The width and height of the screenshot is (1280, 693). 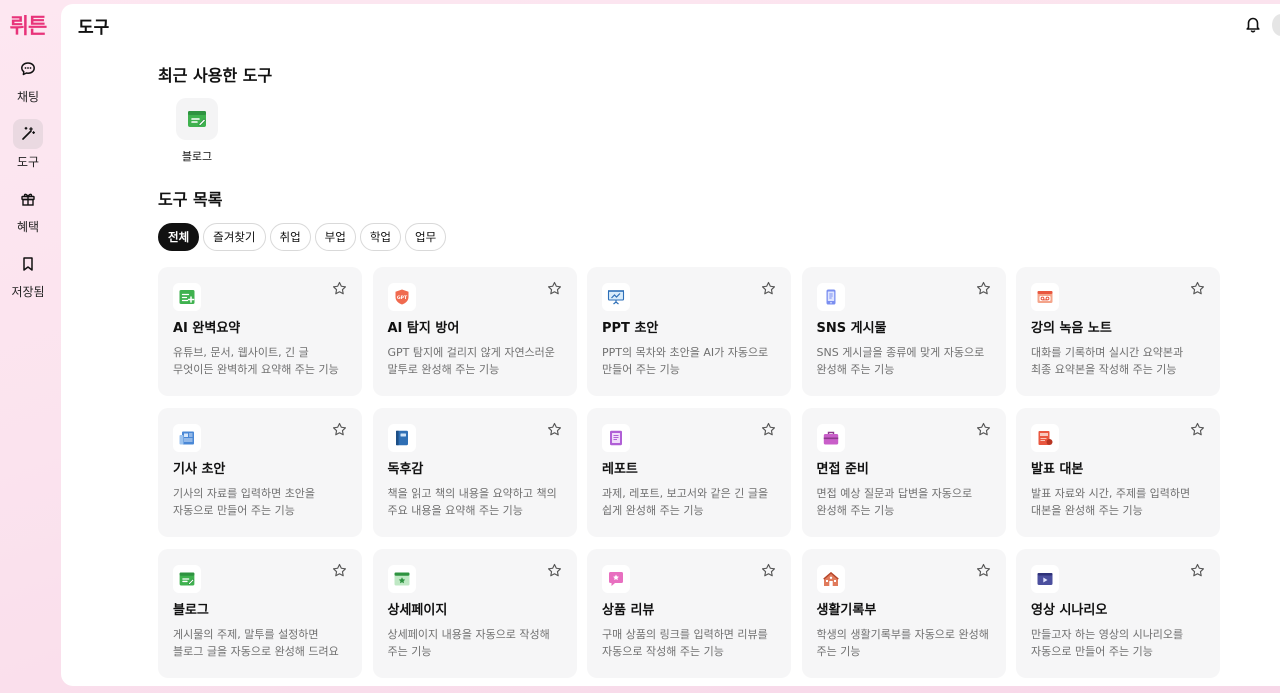 I want to click on tool-card-title: 영상 시나리오, so click(x=1069, y=610).